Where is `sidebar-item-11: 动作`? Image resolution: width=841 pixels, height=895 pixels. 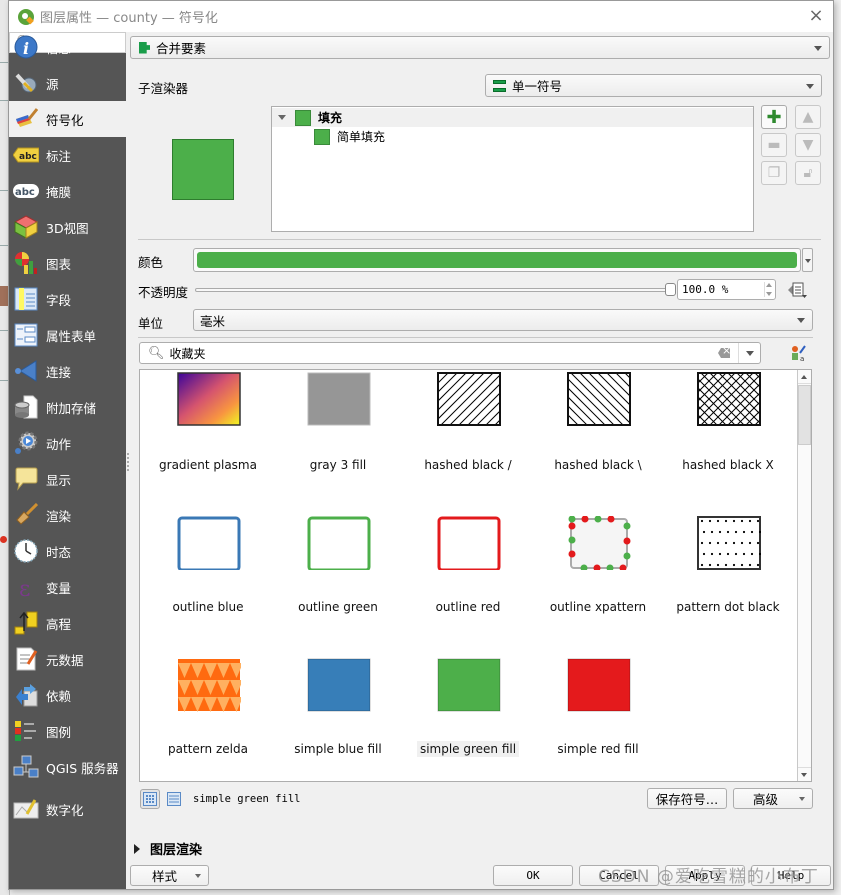 sidebar-item-11: 动作 is located at coordinates (67, 443).